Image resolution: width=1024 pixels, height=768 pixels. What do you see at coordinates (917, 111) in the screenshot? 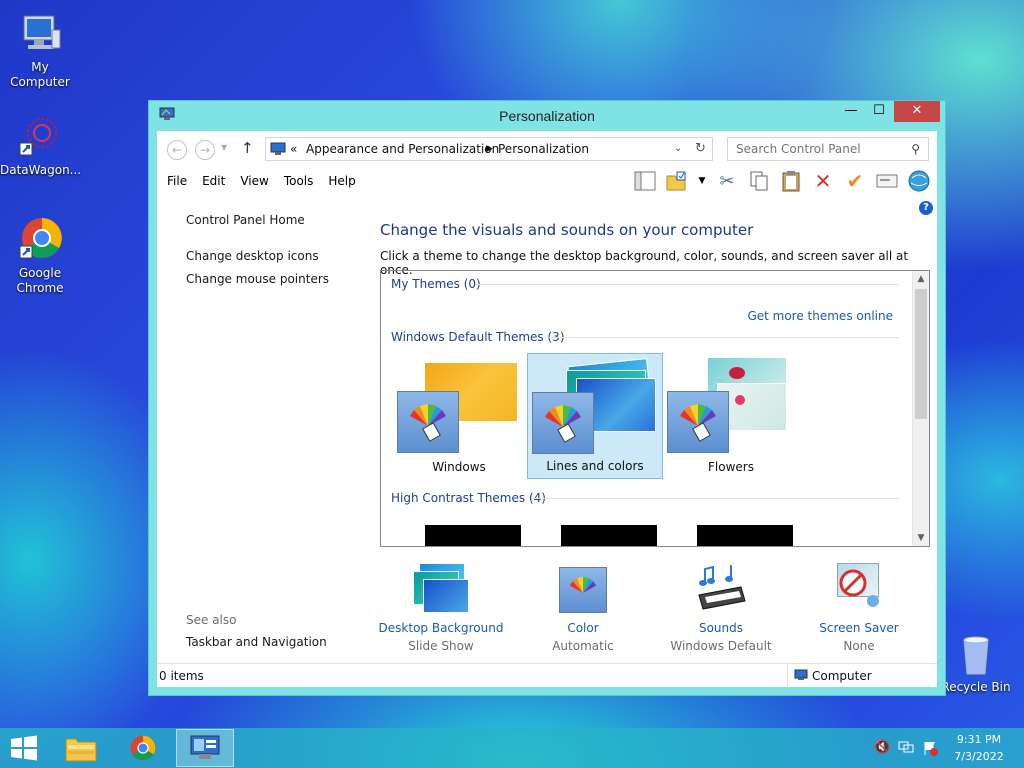
I see `close-button: ✕` at bounding box center [917, 111].